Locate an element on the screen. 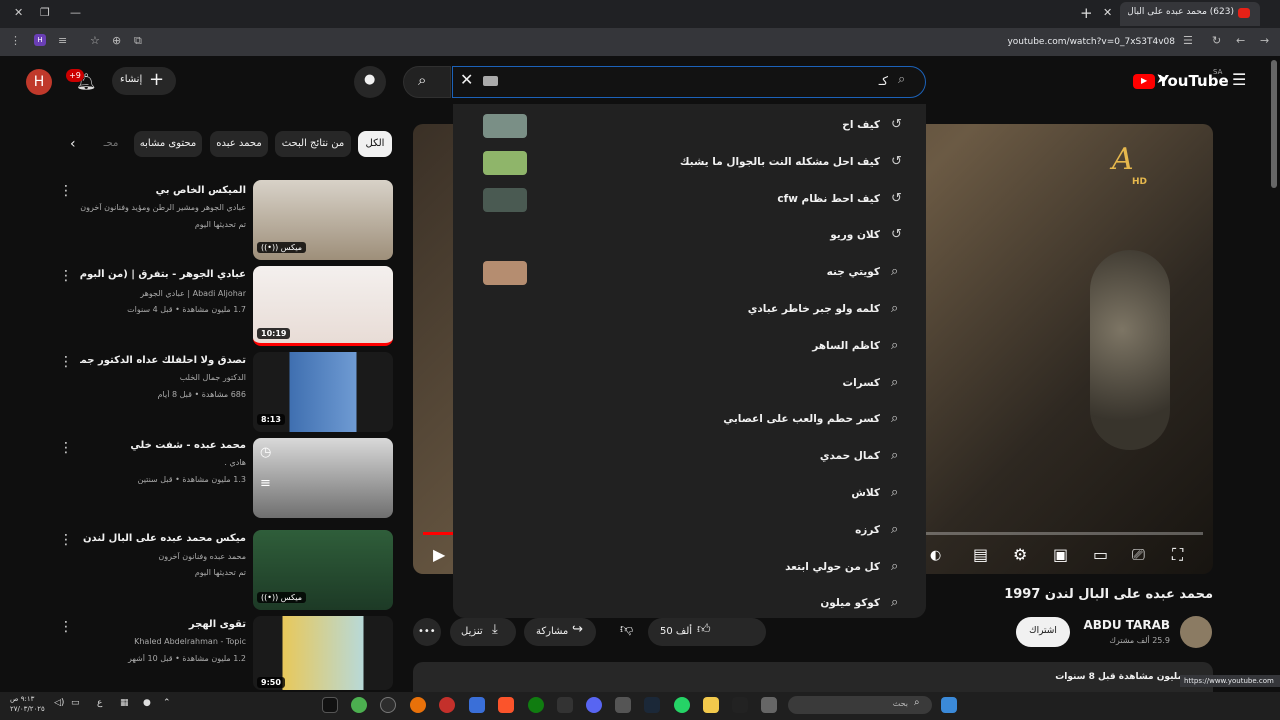 The width and height of the screenshot is (1280, 720). start-windows-icon is located at coordinates (949, 705).